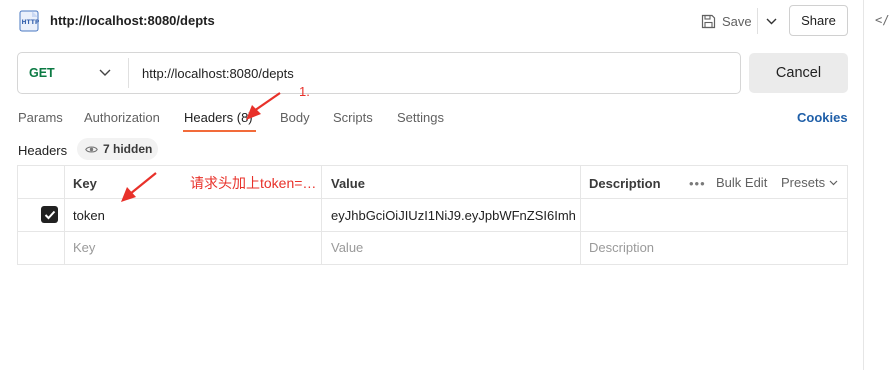 The width and height of the screenshot is (892, 370). Describe the element at coordinates (818, 20) in the screenshot. I see `share-button: Share` at that location.